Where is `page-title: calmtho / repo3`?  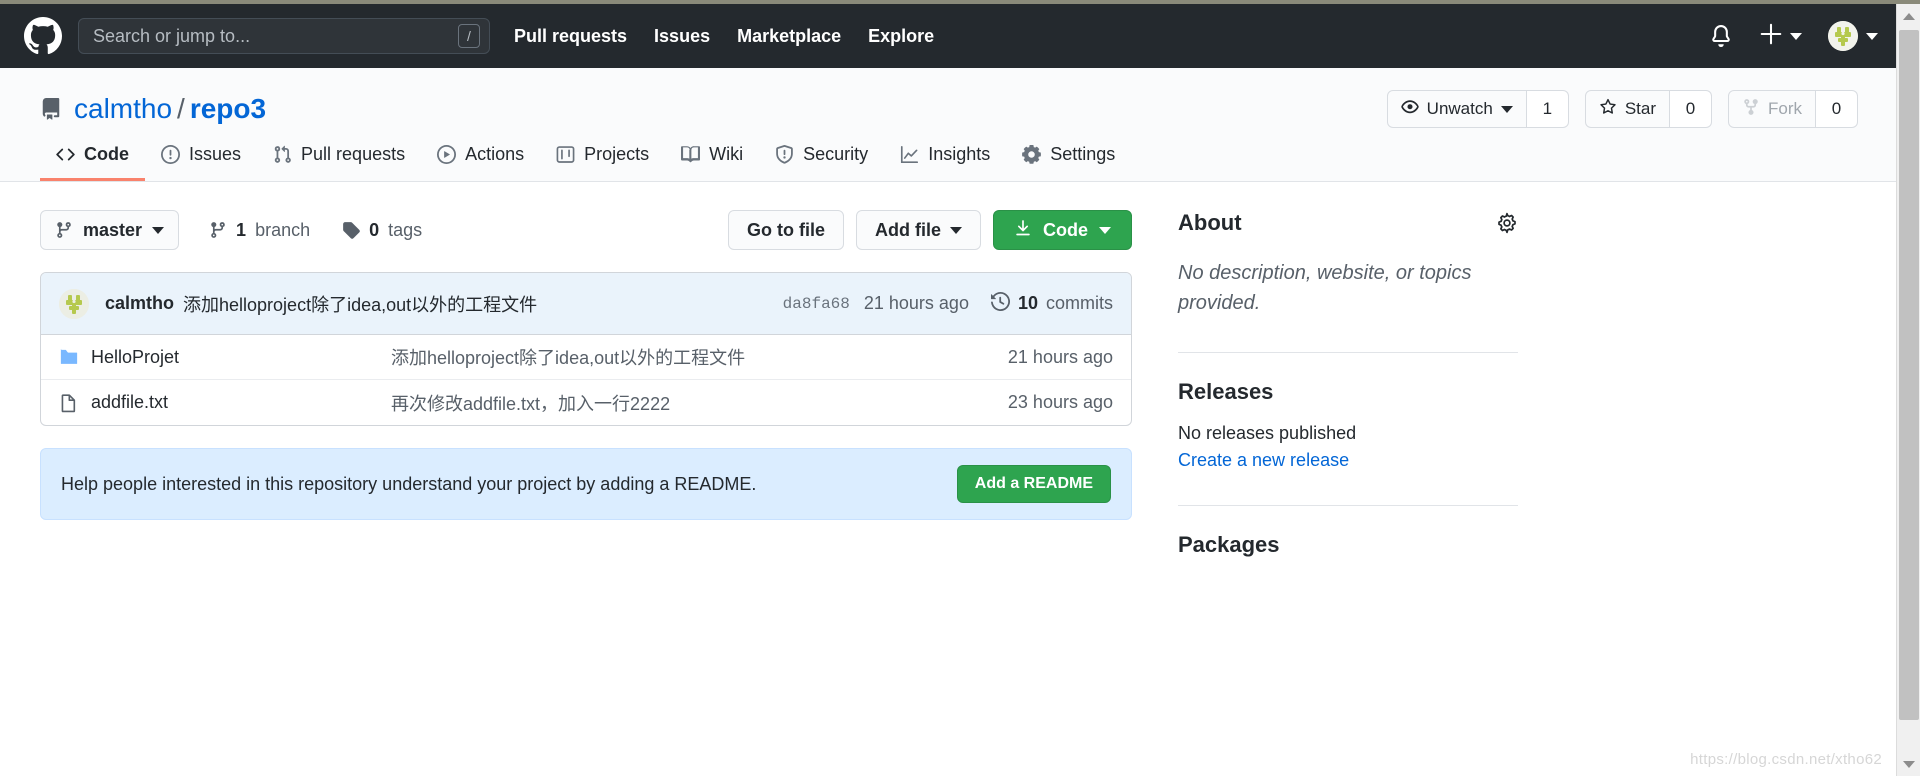 page-title: calmtho / repo3 is located at coordinates (170, 109).